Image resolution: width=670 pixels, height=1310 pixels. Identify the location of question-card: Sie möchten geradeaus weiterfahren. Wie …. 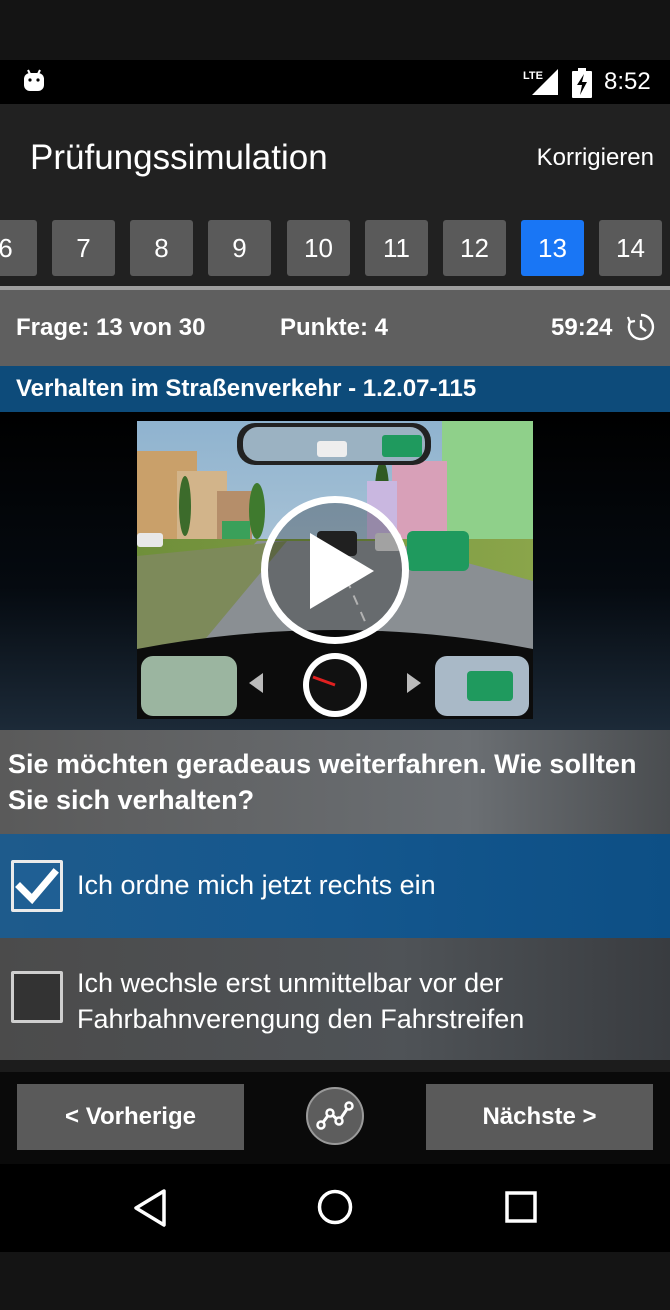
(335, 782).